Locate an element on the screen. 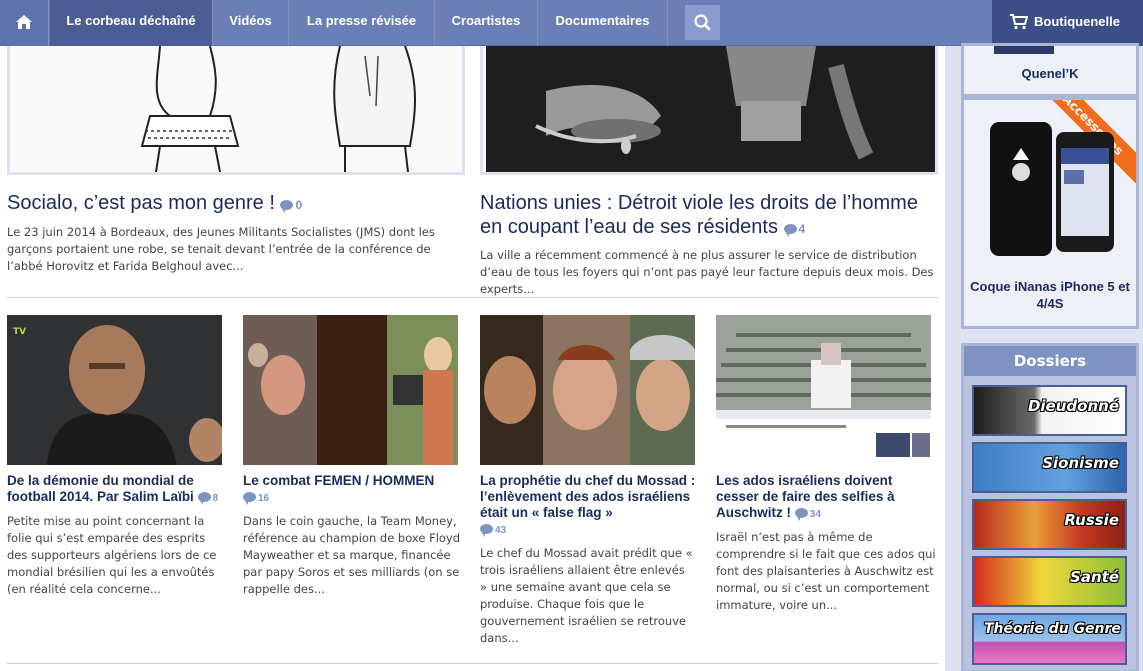 The width and height of the screenshot is (1143, 671). faucet-photo is located at coordinates (710, 109).